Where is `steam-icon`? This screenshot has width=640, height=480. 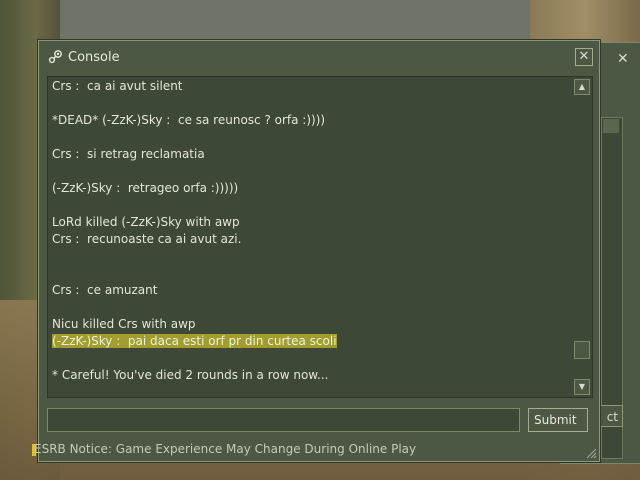 steam-icon is located at coordinates (55, 57).